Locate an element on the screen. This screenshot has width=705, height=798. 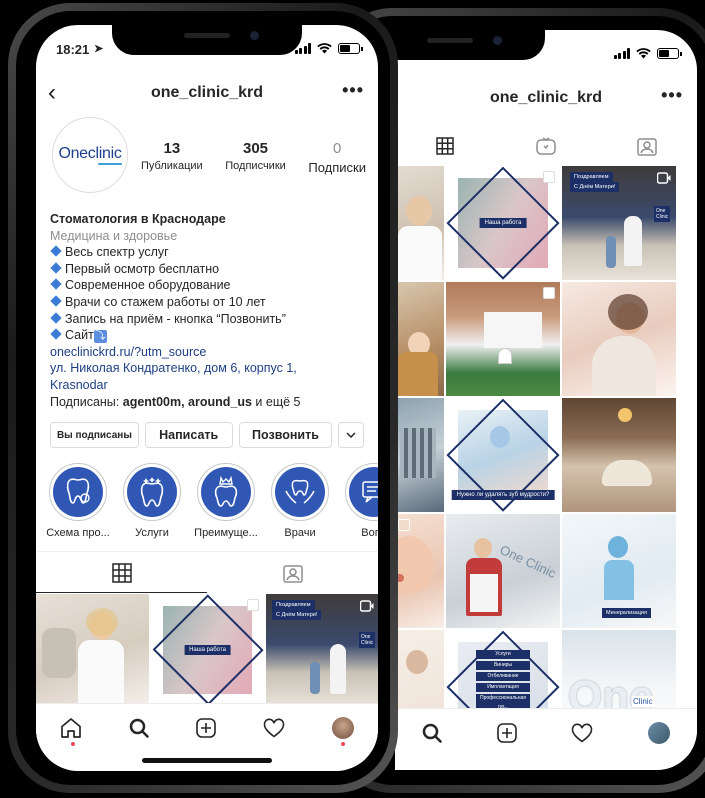
stat-followers: 305 Подписчики is located at coordinates (255, 157).